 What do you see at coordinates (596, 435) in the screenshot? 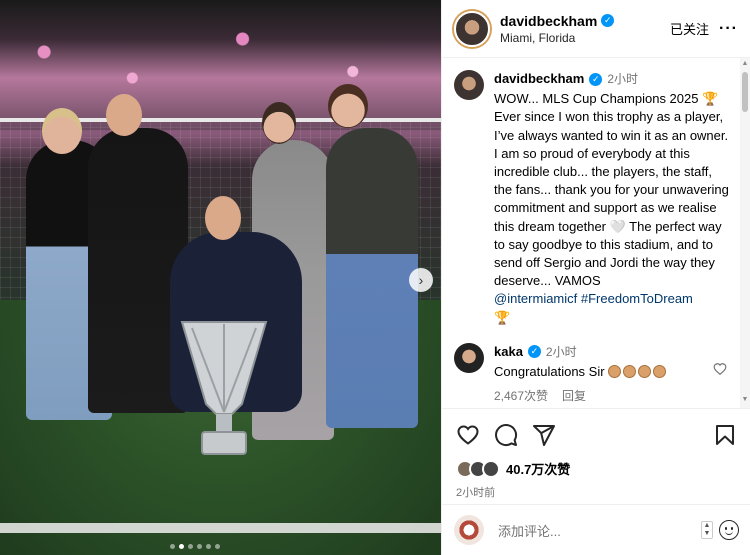
I see `action-row` at bounding box center [596, 435].